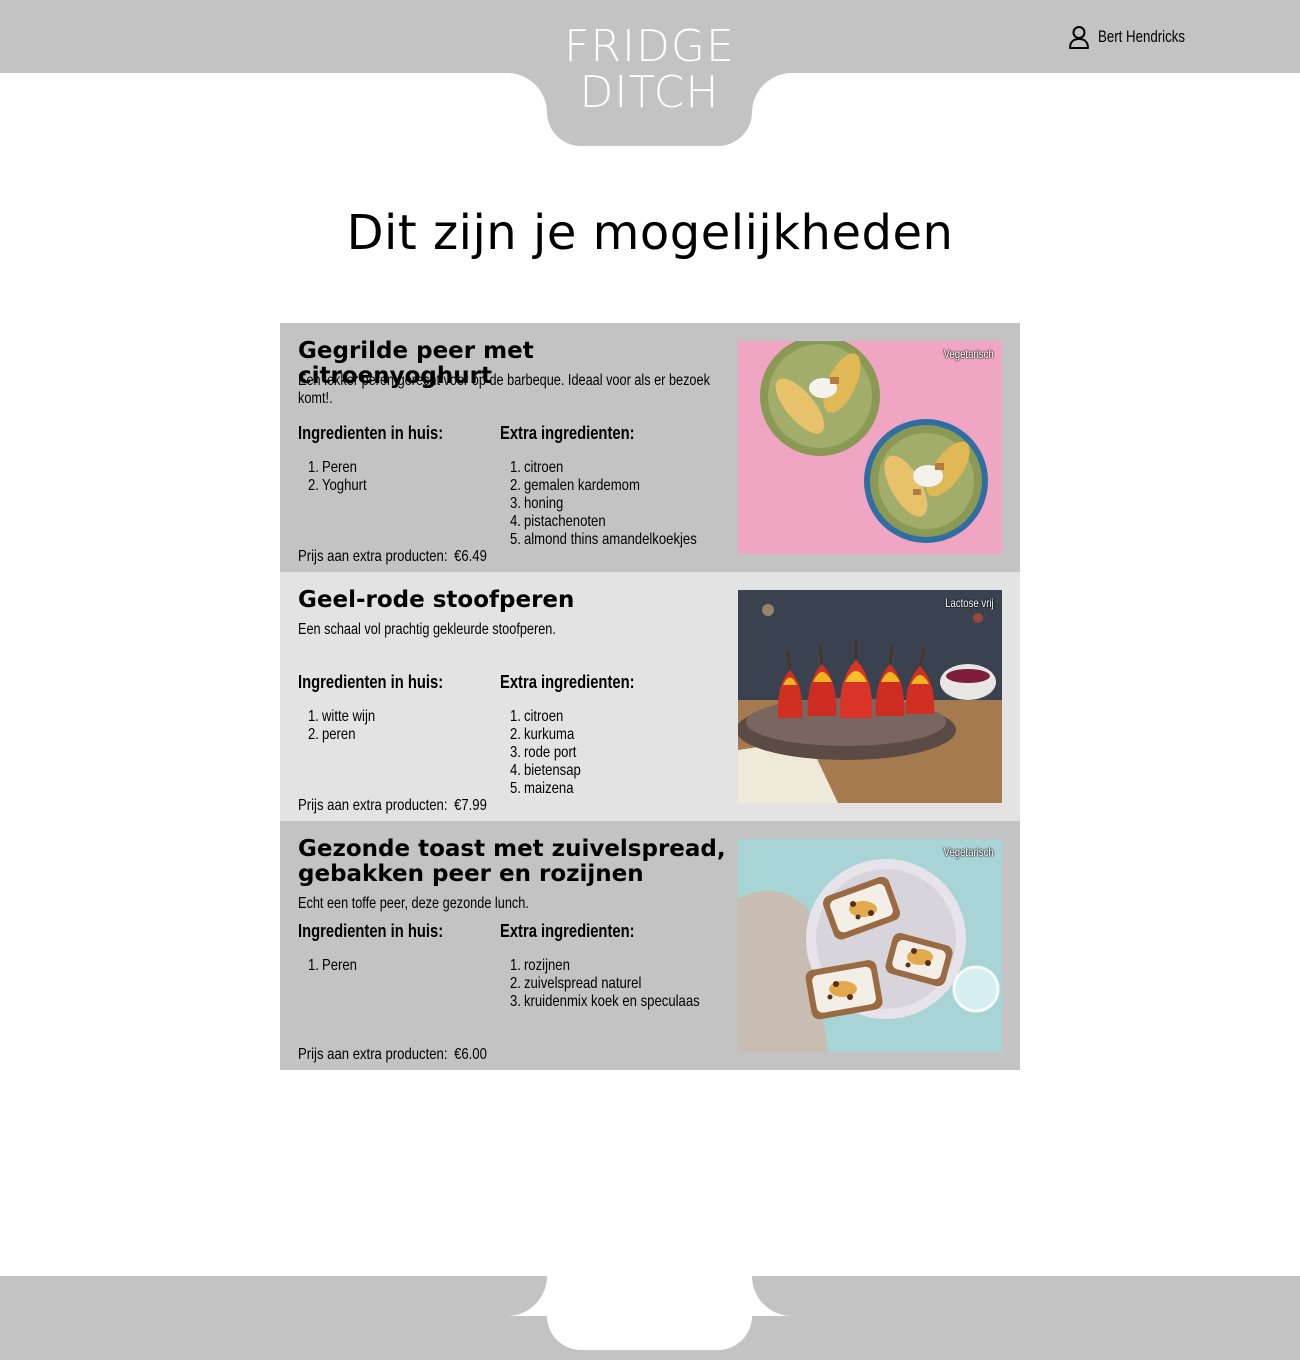 This screenshot has height=1360, width=1300. Describe the element at coordinates (413, 903) in the screenshot. I see `recipe-description: Echt een toffe peer, deze gezonde lunch.` at that location.